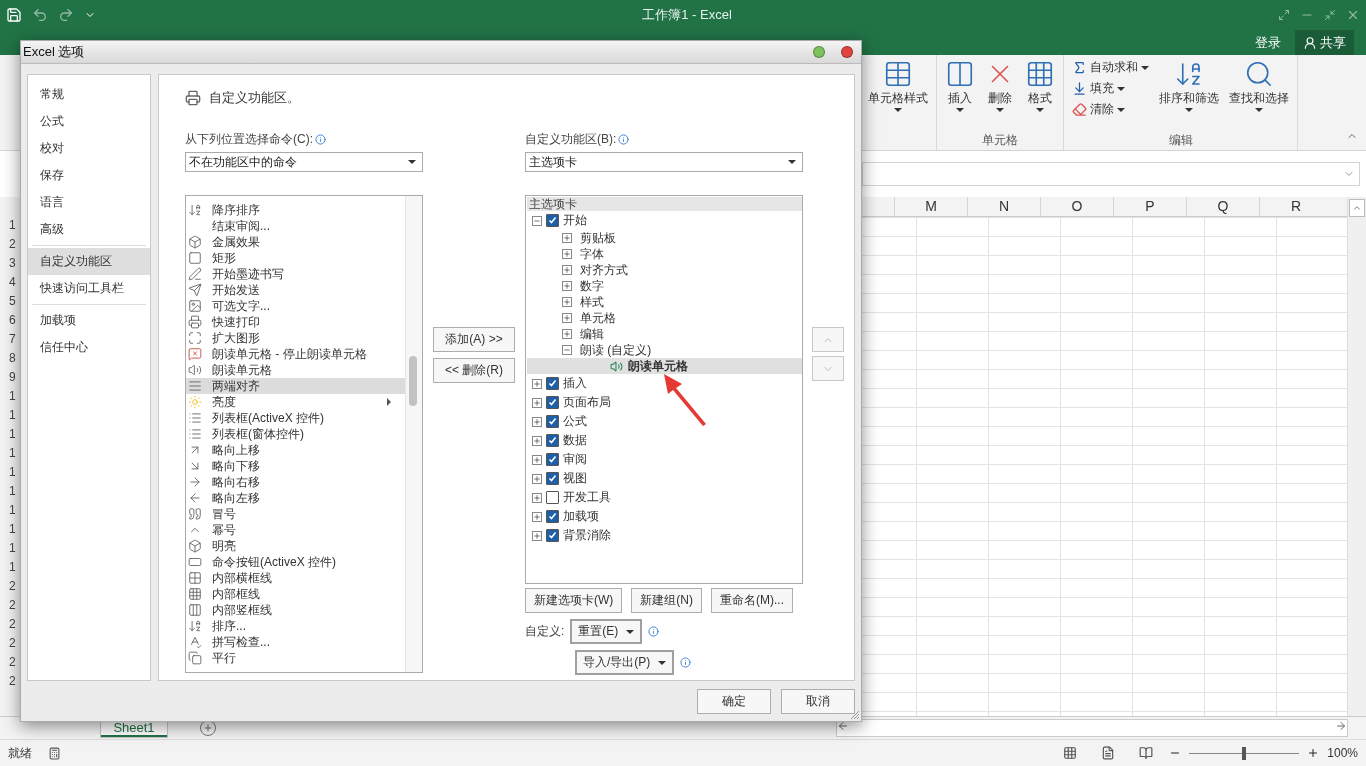 Image resolution: width=1366 pixels, height=766 pixels. I want to click on tree-item: 样式, so click(664, 302).